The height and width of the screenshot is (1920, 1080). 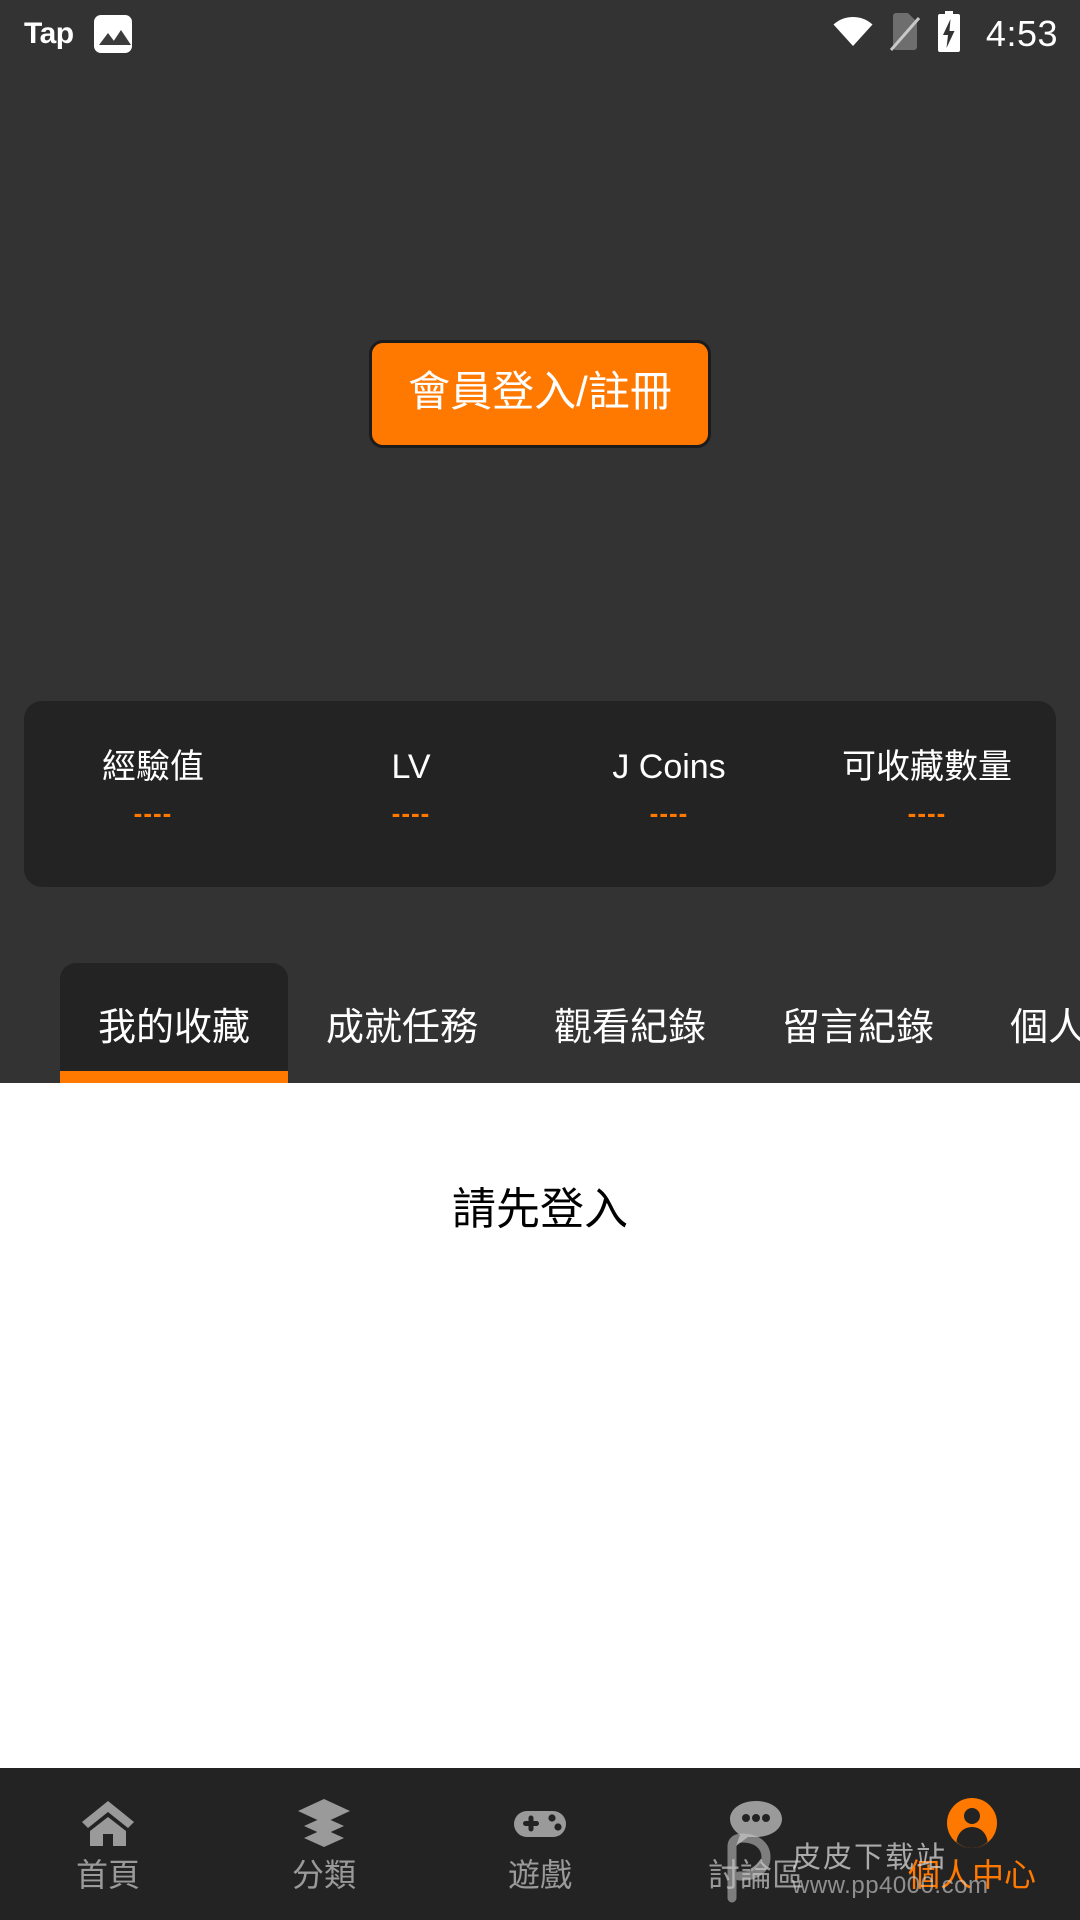 What do you see at coordinates (323, 1875) in the screenshot?
I see `nav-label: 分類` at bounding box center [323, 1875].